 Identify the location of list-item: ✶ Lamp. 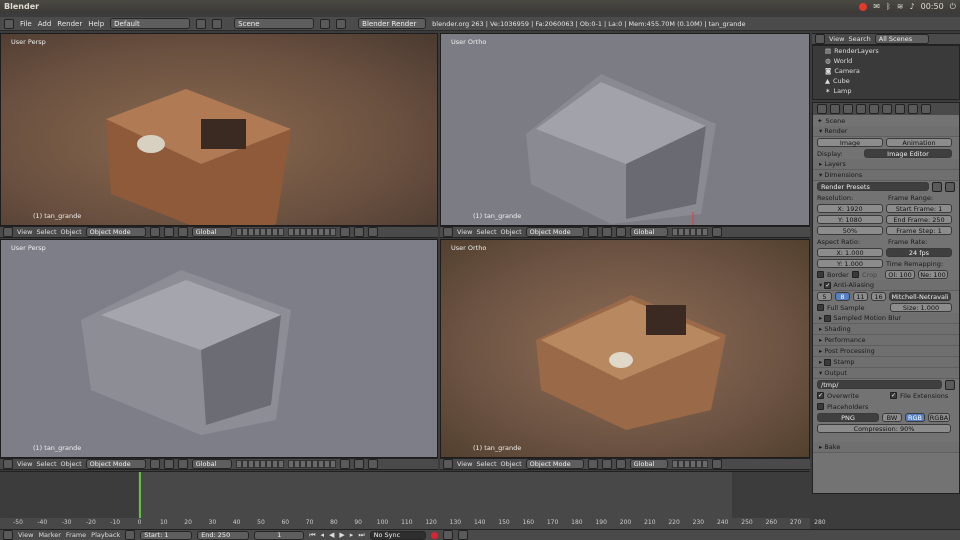
(886, 91).